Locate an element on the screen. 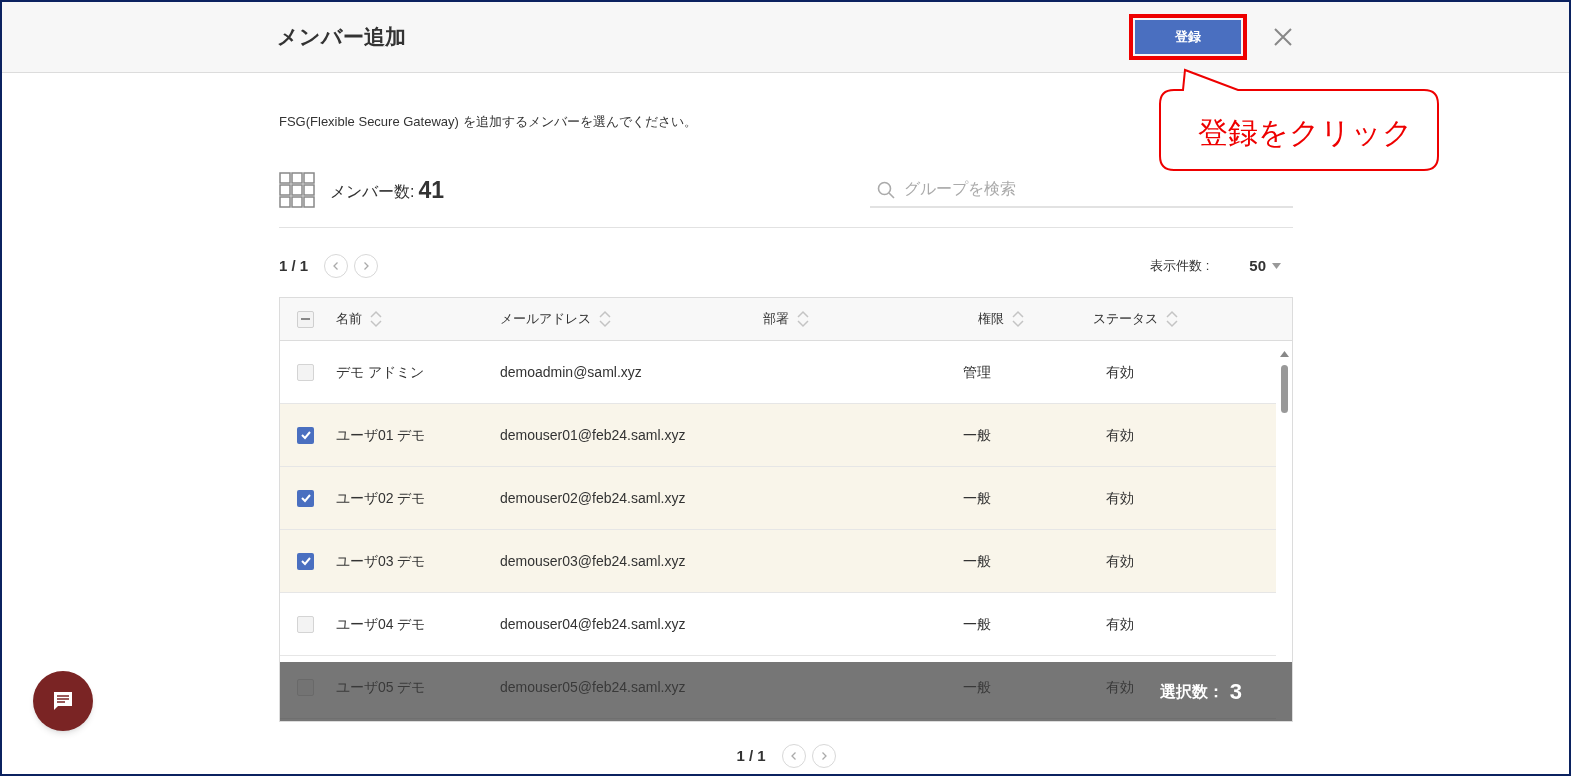 This screenshot has width=1571, height=776. column-header: 名前 is located at coordinates (349, 319).